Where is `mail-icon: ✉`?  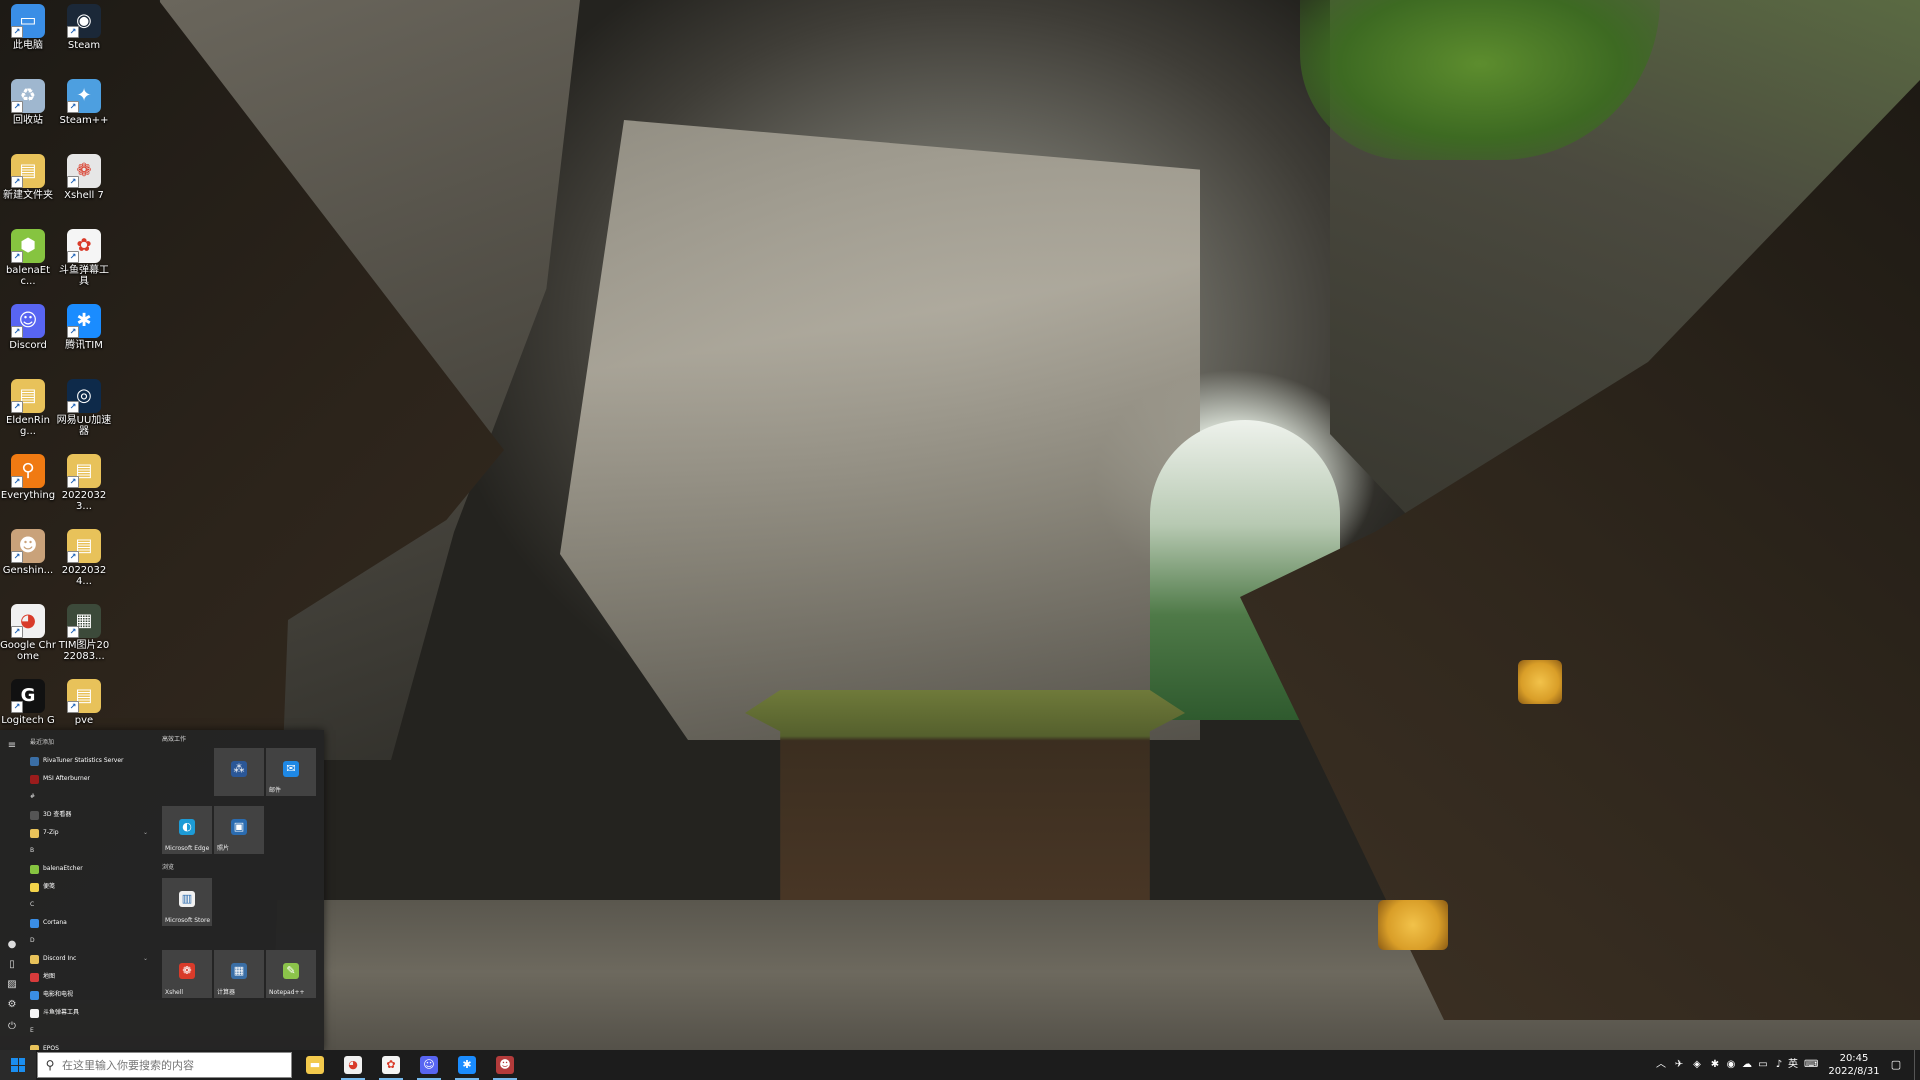 mail-icon: ✉ is located at coordinates (291, 769).